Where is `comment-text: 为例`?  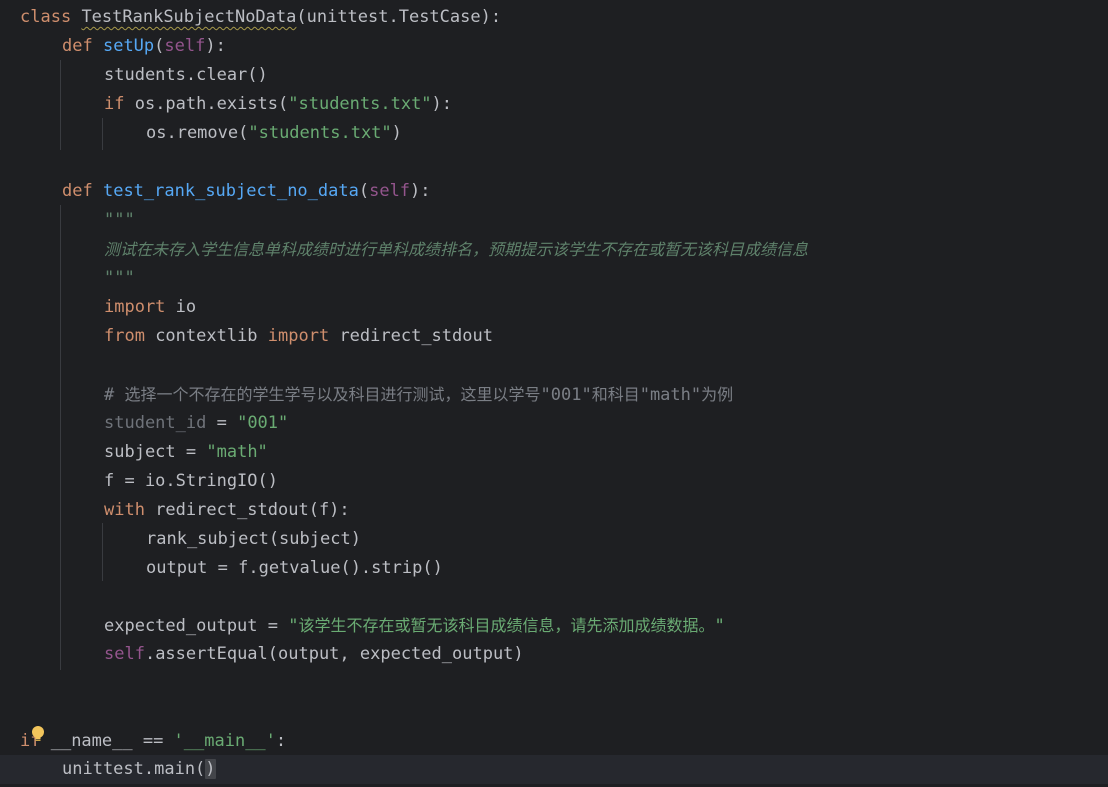 comment-text: 为例 is located at coordinates (717, 394).